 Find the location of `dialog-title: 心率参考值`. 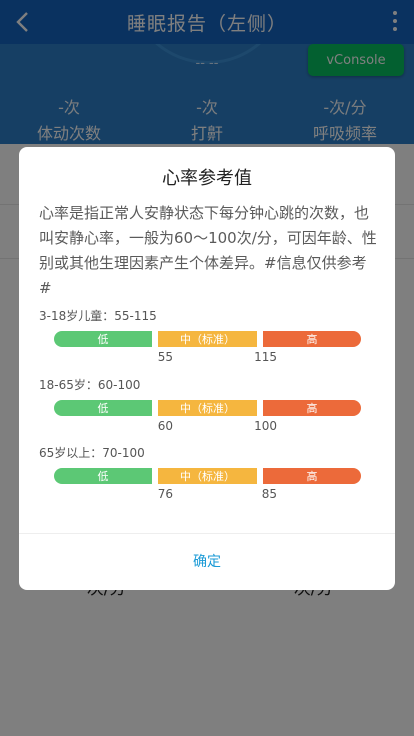

dialog-title: 心率参考值 is located at coordinates (207, 178).